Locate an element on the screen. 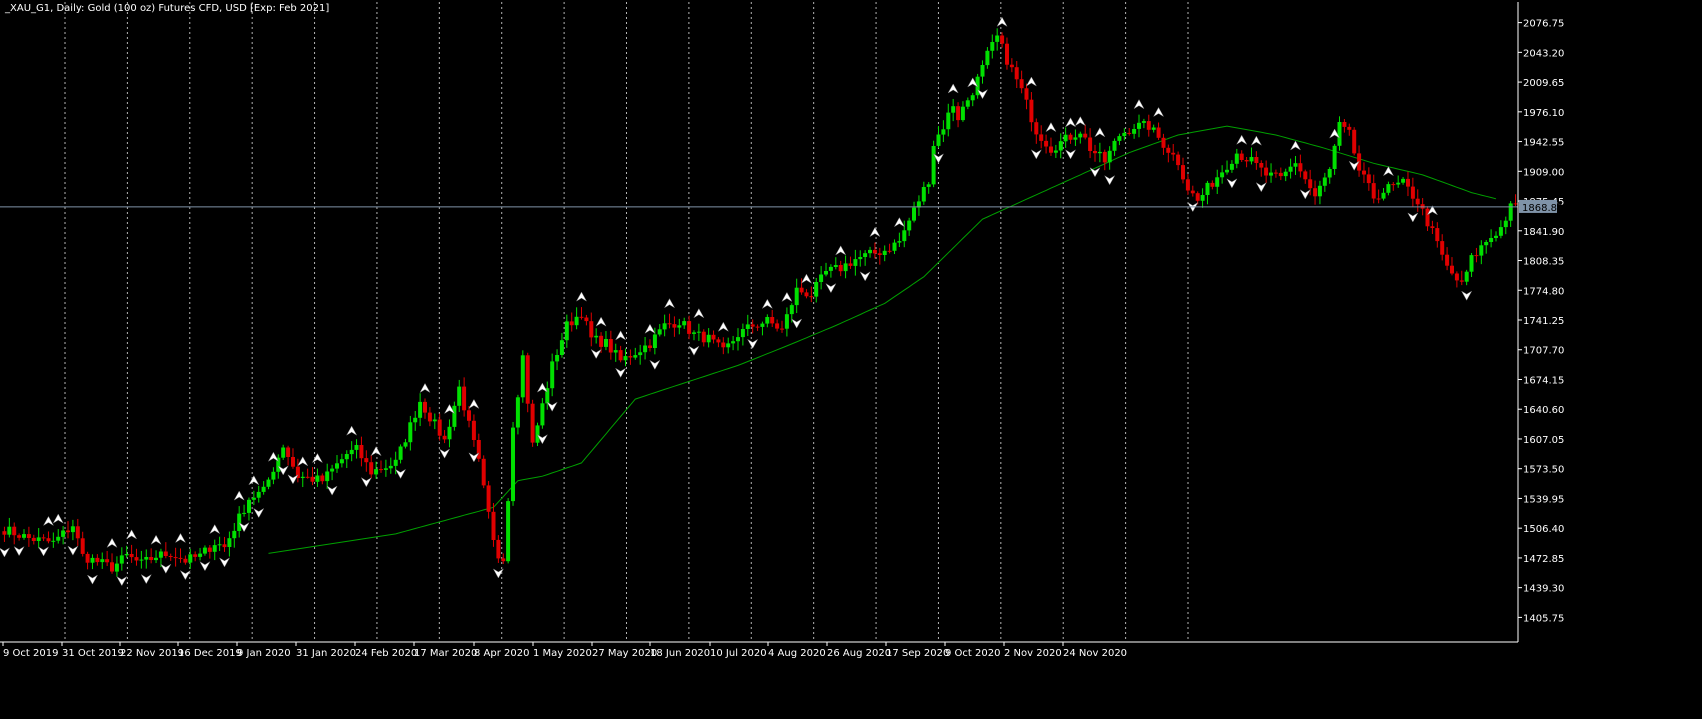  time-scale-label: 27 May 2020 is located at coordinates (624, 653).